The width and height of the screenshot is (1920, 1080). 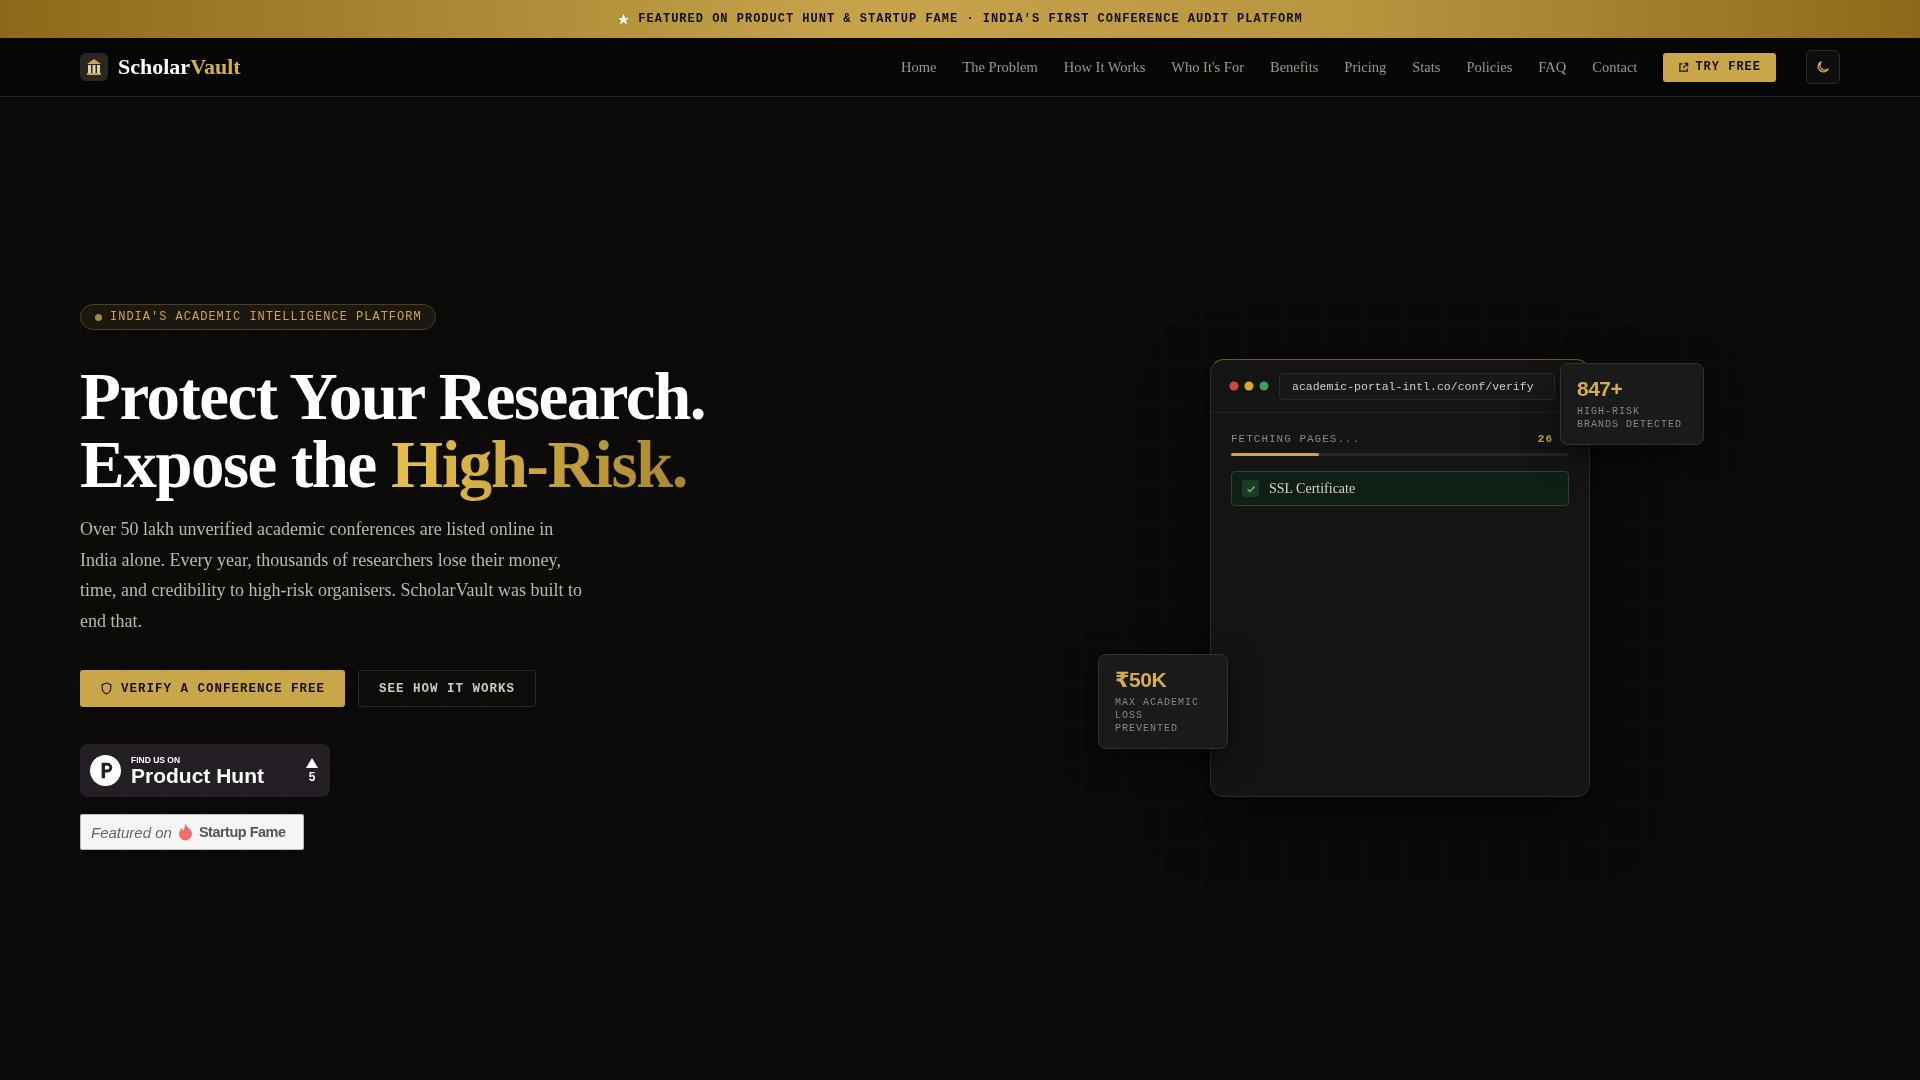 I want to click on theme-toggle-button, so click(x=1823, y=67).